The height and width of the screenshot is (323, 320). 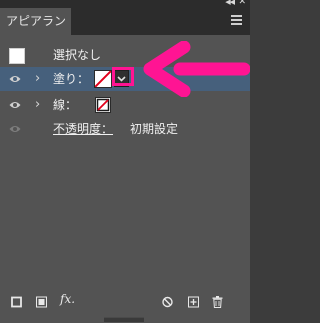 What do you see at coordinates (217, 302) in the screenshot?
I see `trash-icon` at bounding box center [217, 302].